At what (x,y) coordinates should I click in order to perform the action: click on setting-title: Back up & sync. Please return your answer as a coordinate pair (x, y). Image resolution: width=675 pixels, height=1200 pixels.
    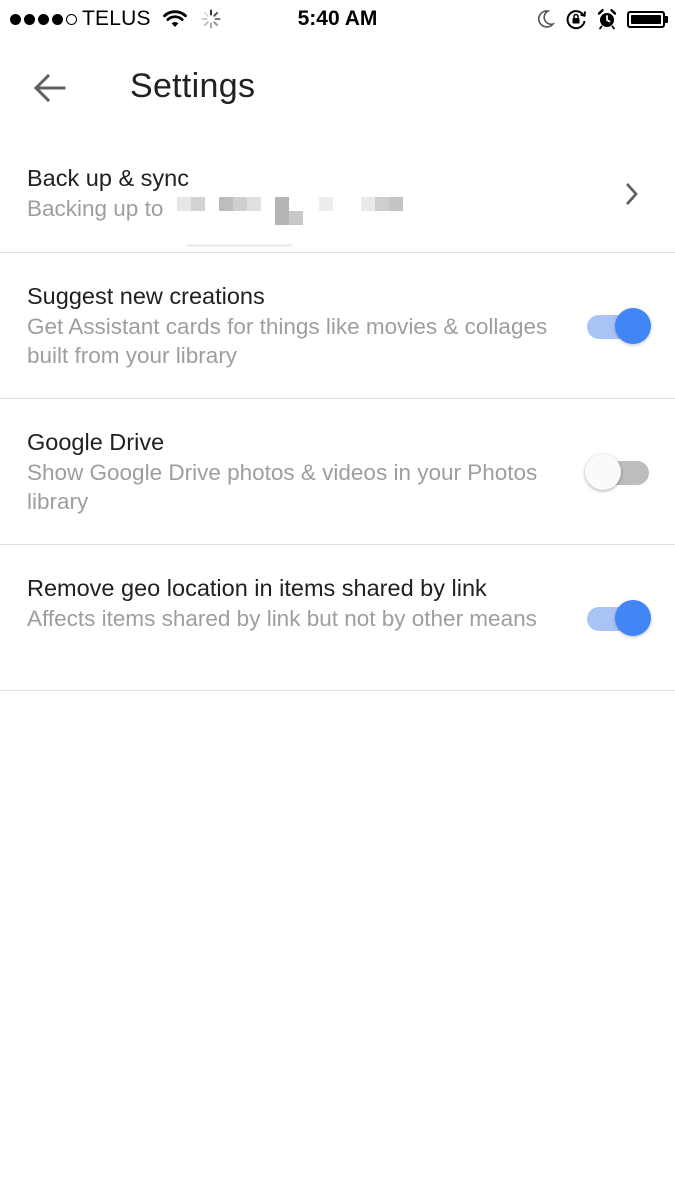
    Looking at the image, I should click on (108, 178).